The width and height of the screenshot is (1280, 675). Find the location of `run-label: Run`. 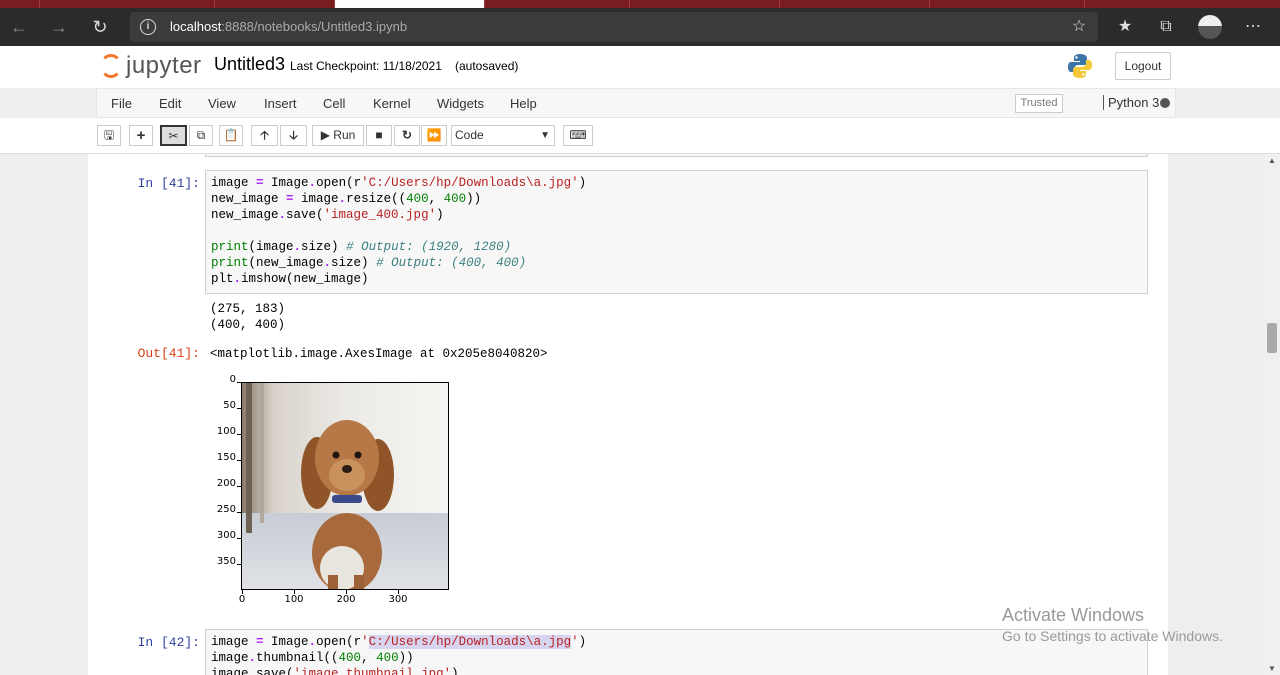

run-label: Run is located at coordinates (344, 135).